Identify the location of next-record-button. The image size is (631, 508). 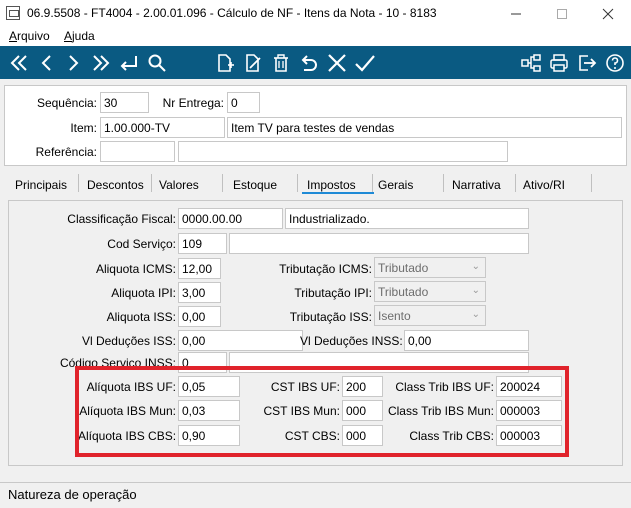
(73, 62).